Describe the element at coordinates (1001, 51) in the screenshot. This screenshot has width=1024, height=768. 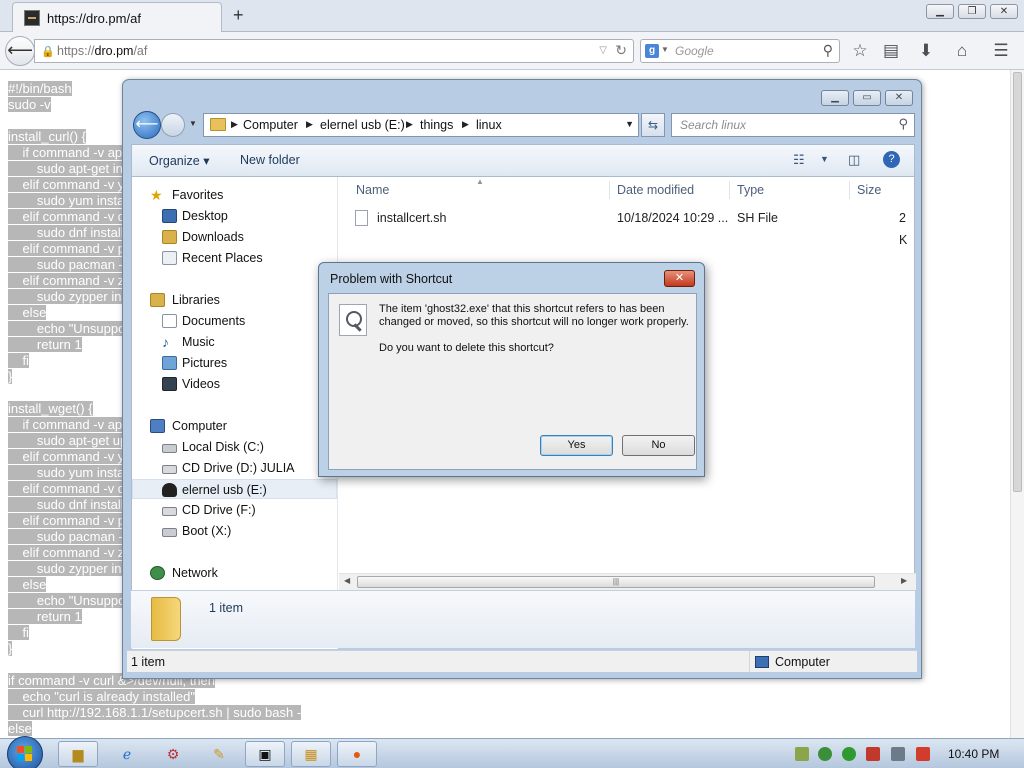
I see `menu-icon: ☰` at that location.